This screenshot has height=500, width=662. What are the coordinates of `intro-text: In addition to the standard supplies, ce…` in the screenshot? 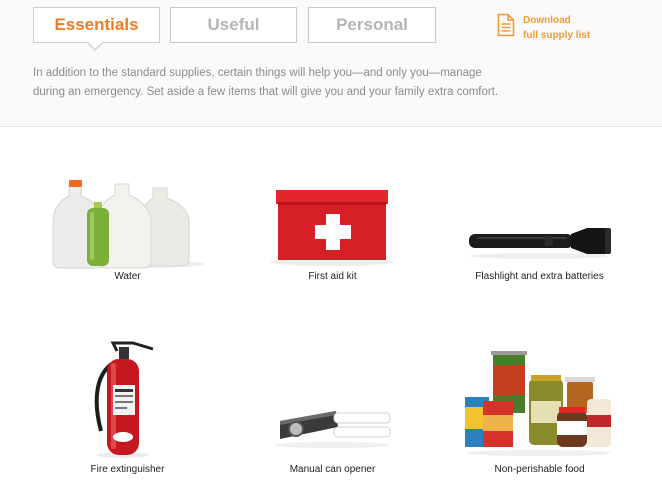 It's located at (266, 82).